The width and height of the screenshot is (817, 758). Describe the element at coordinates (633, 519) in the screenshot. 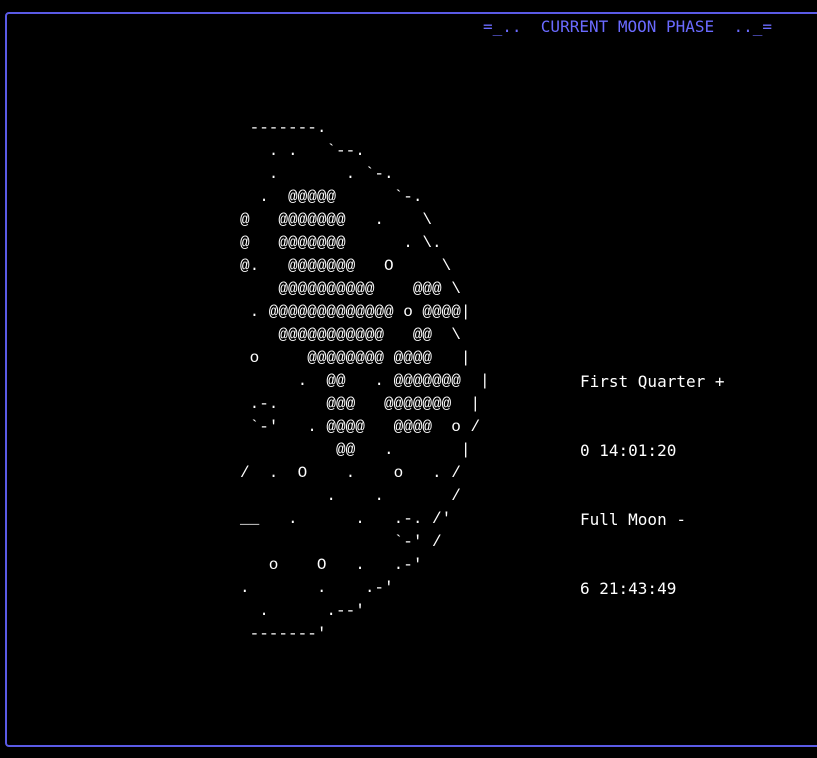

I see `next-phase-label: Full Moon -` at that location.